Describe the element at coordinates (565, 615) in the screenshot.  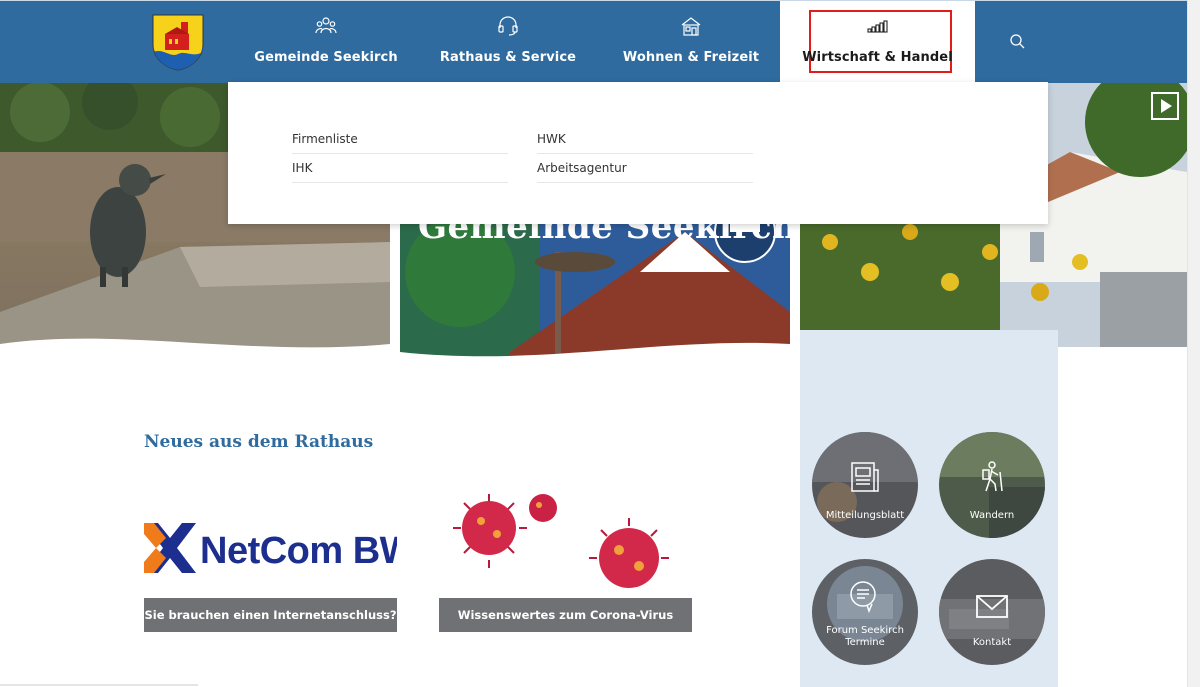
I see `news-card-caption: Wissenswertes zum Corona-Virus` at that location.